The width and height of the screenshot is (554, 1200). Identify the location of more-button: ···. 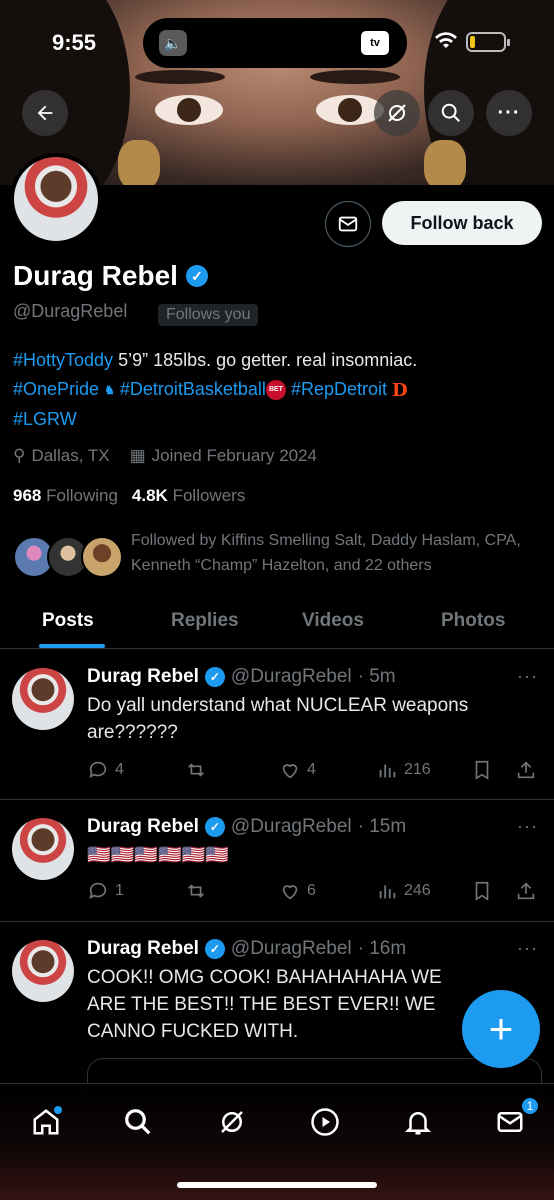
(509, 113).